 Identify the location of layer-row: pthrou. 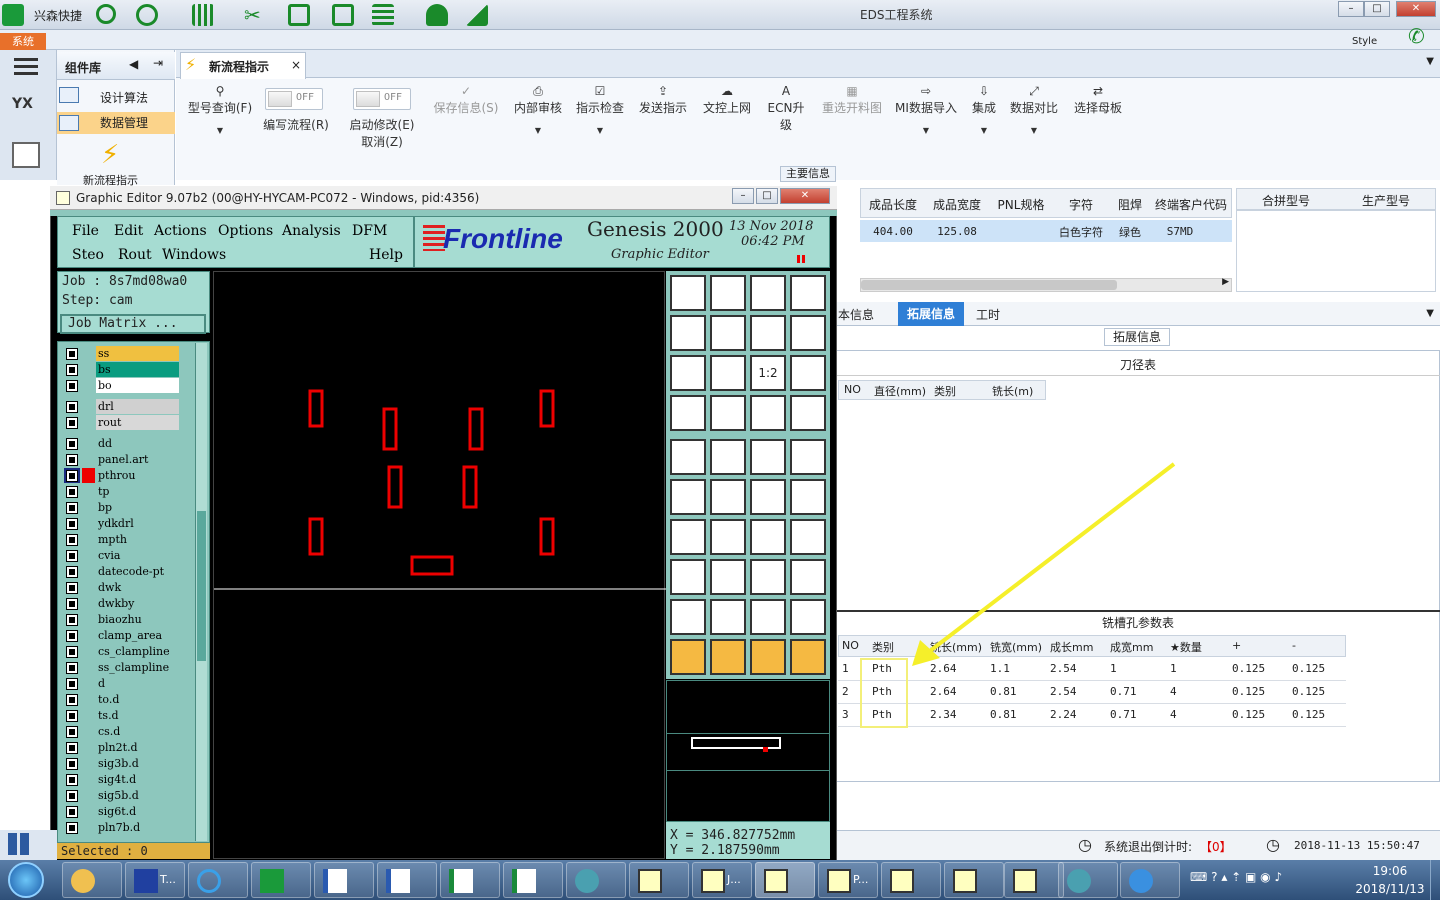
(127, 475).